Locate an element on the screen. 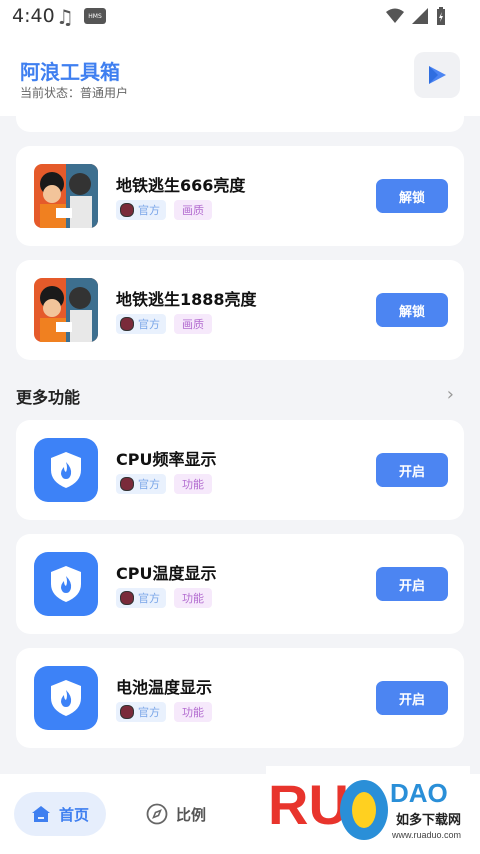 This screenshot has width=480, height=854. game-title: 地铁逃生666亮度 is located at coordinates (181, 185).